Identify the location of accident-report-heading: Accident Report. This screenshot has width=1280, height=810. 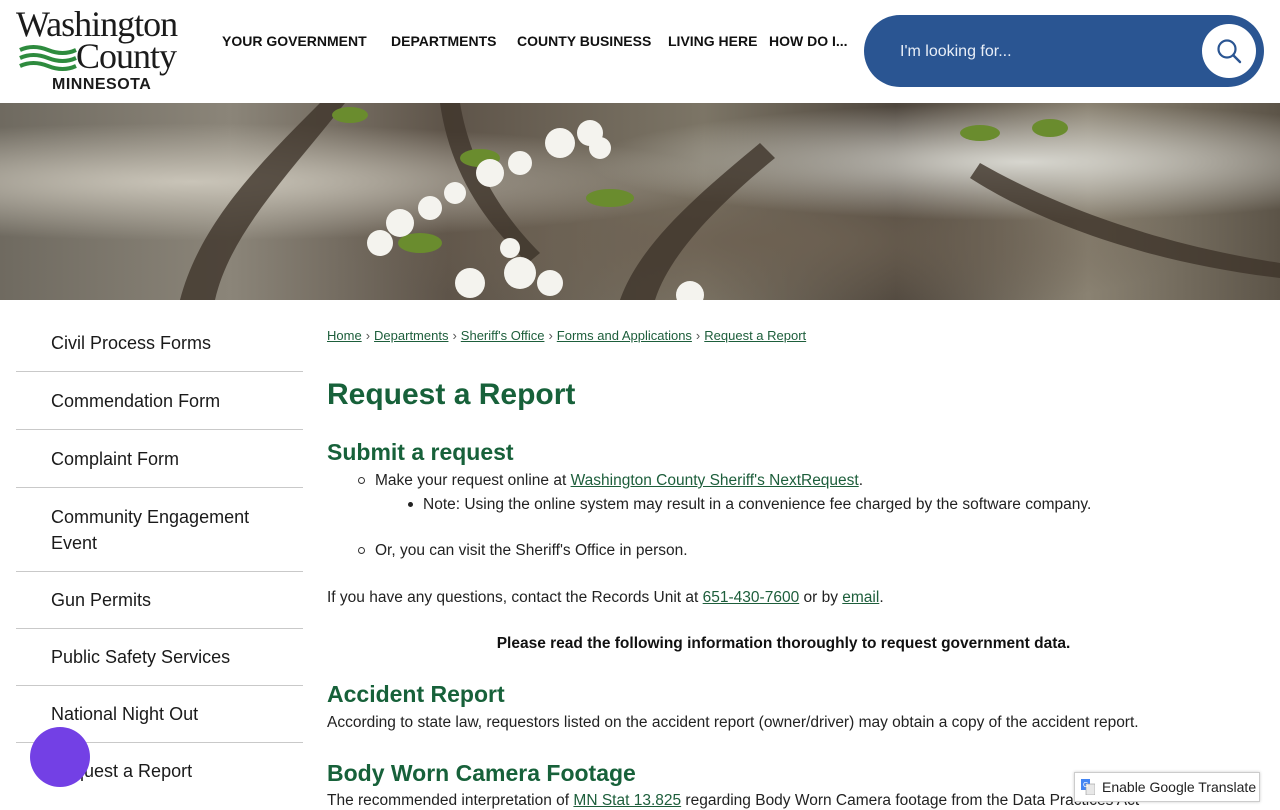
(416, 694).